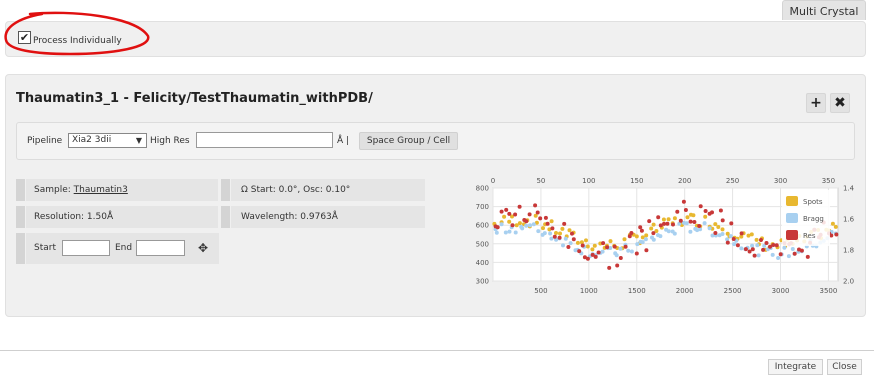 This screenshot has height=375, width=874. I want to click on range-row: Start End ✥, so click(122, 248).